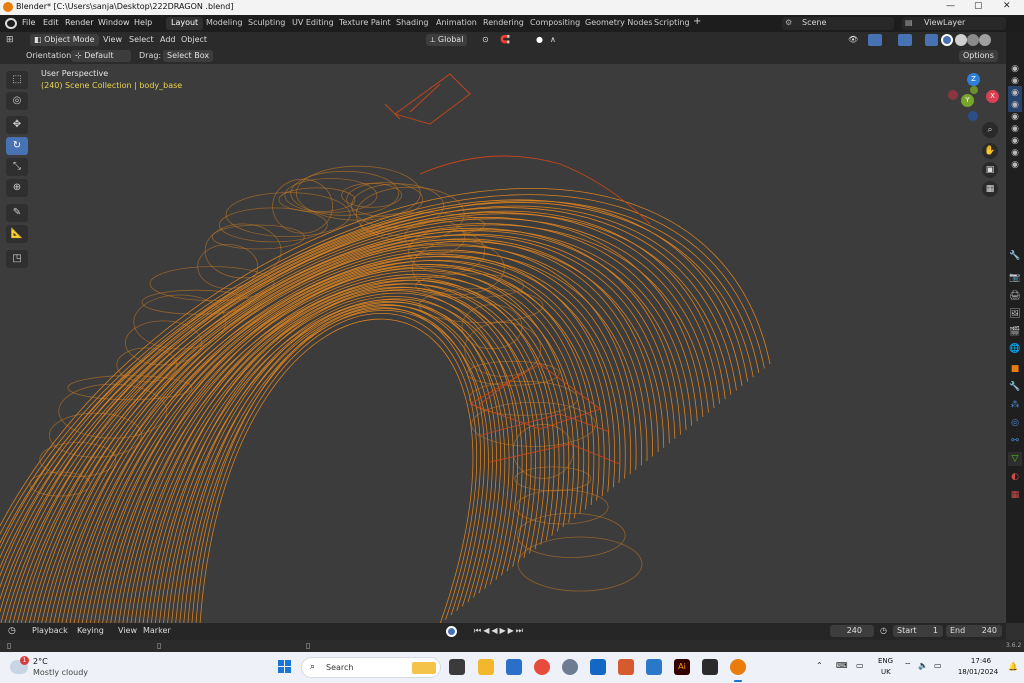 Image resolution: width=1024 pixels, height=683 pixels. I want to click on tool-properties-icon: 🔧, so click(1015, 256).